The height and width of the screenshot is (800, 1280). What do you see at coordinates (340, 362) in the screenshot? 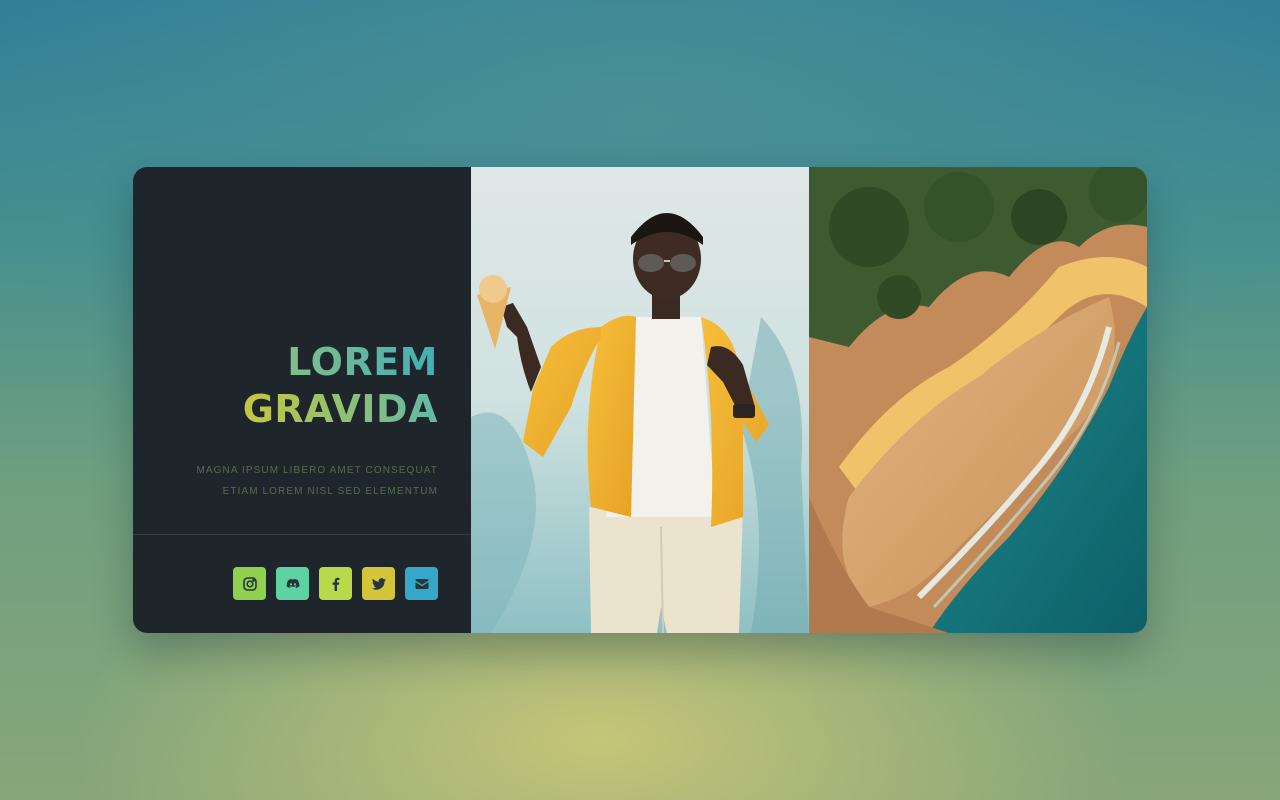
I see `hero-title-line1: LOREM` at bounding box center [340, 362].